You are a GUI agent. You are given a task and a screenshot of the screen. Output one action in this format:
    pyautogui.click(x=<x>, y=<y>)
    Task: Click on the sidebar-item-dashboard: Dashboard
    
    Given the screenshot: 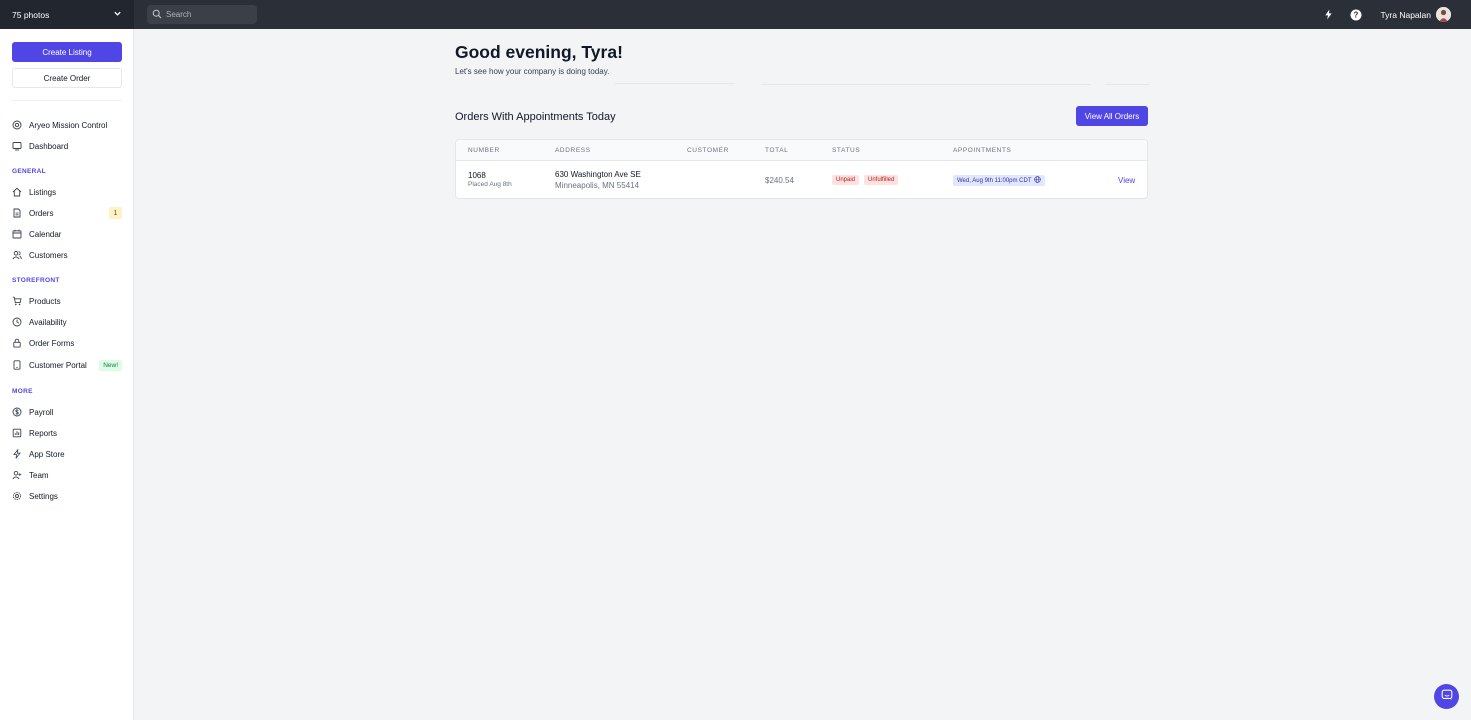 What is the action you would take?
    pyautogui.click(x=67, y=146)
    